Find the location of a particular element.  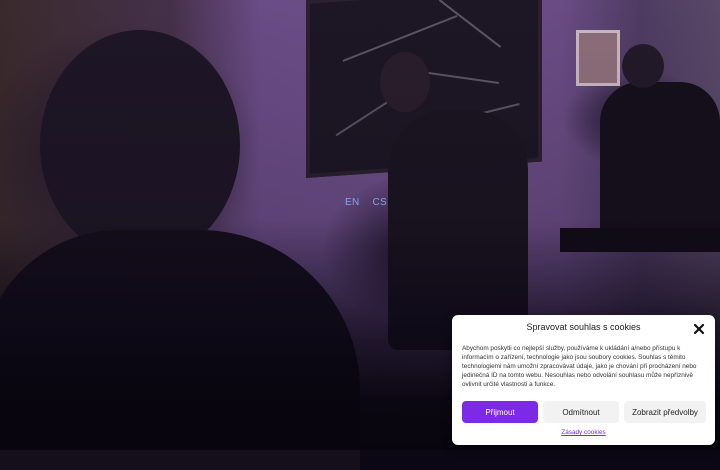

deny-button: Odmítnout is located at coordinates (581, 412).